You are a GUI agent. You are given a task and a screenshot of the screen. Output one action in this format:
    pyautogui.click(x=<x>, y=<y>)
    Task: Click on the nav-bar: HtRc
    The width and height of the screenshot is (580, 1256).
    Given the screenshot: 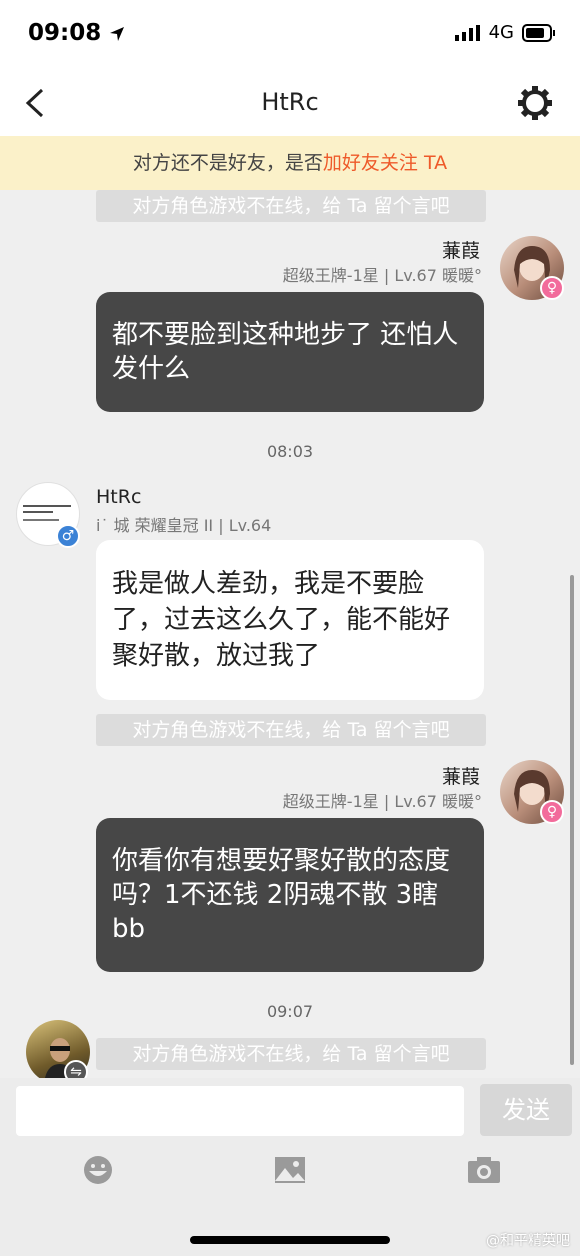 What is the action you would take?
    pyautogui.click(x=290, y=103)
    